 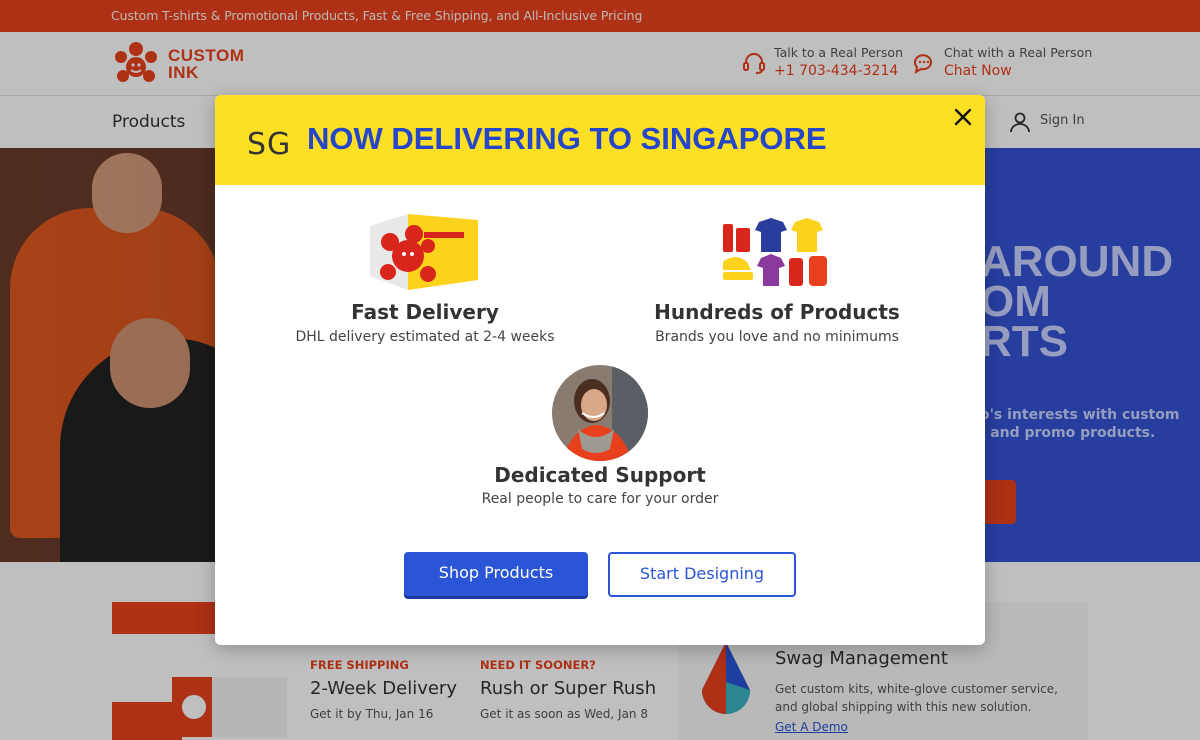 I want to click on dhl-box-icon, so click(x=424, y=252).